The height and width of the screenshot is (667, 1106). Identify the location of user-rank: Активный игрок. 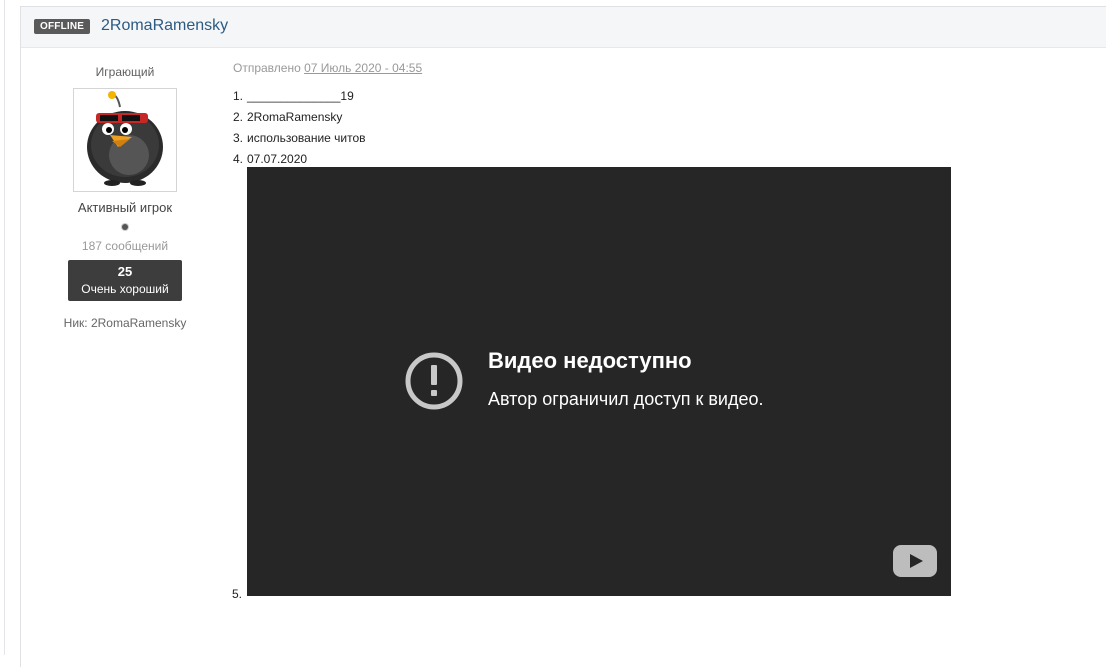
(125, 207).